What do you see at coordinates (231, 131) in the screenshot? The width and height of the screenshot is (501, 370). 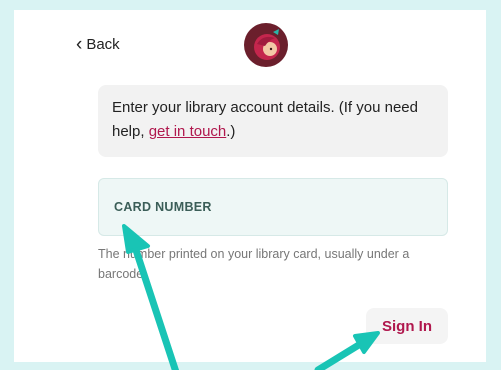 I see `instructions-text-end: .)` at bounding box center [231, 131].